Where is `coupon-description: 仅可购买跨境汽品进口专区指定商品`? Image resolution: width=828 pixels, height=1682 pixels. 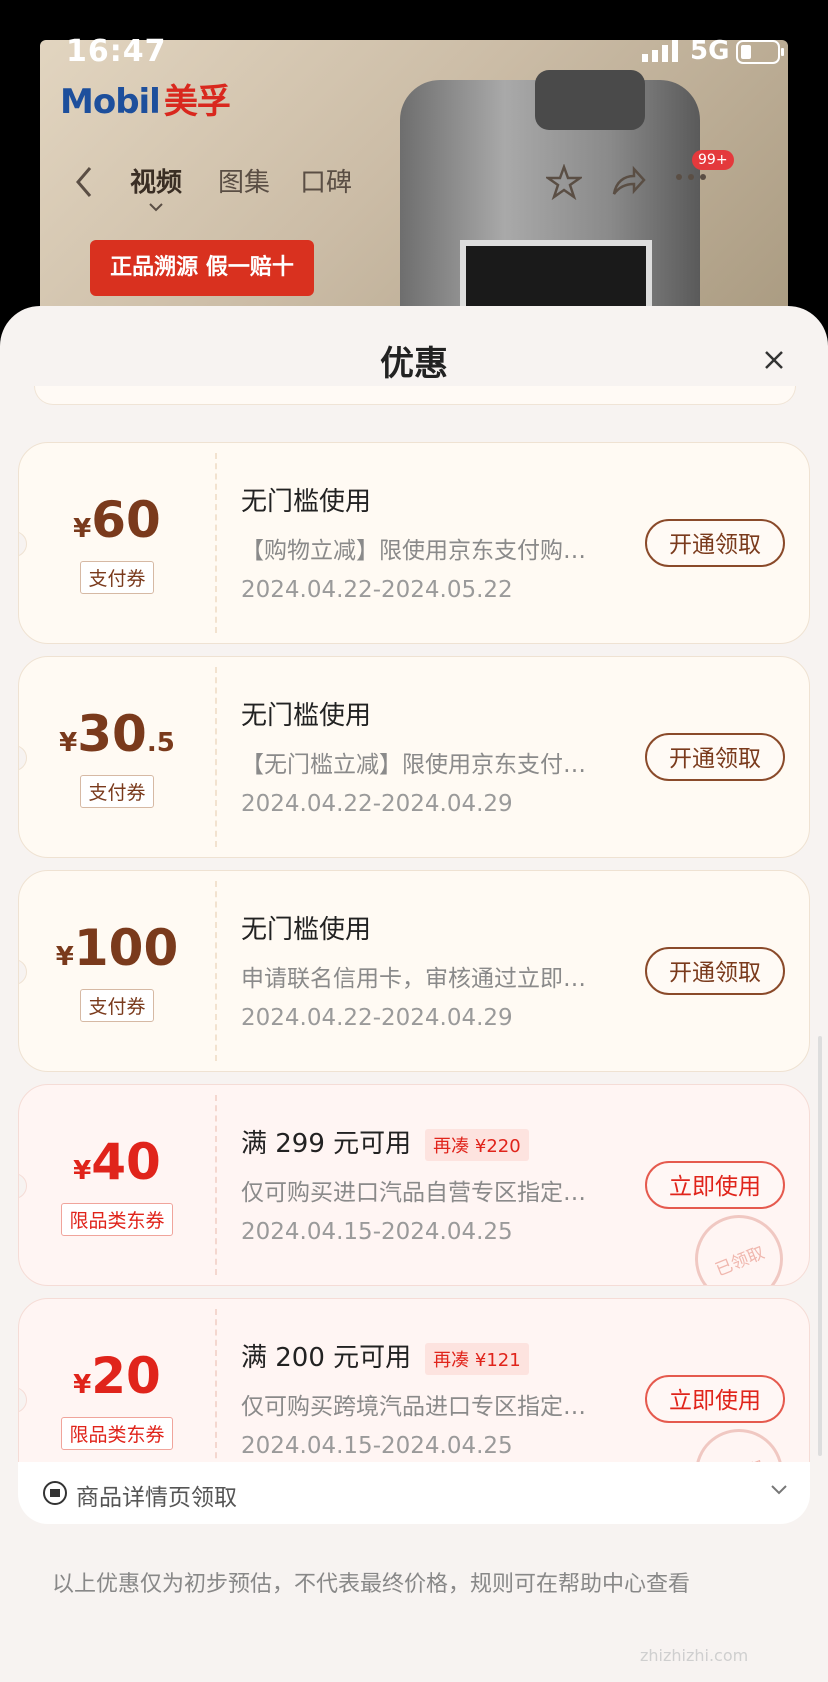
coupon-description: 仅可购买跨境汽品进口专区指定商品 is located at coordinates (421, 1407).